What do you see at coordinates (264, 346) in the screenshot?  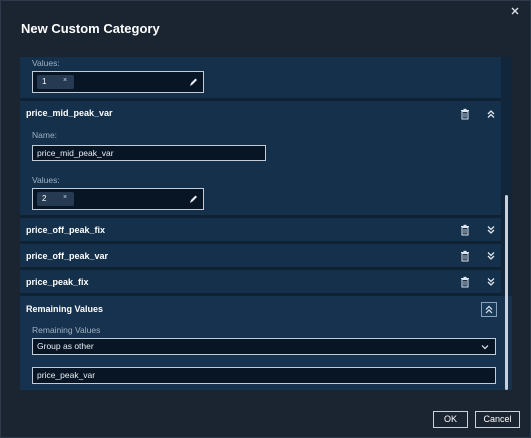 I see `remaining-values-select: Group as other` at bounding box center [264, 346].